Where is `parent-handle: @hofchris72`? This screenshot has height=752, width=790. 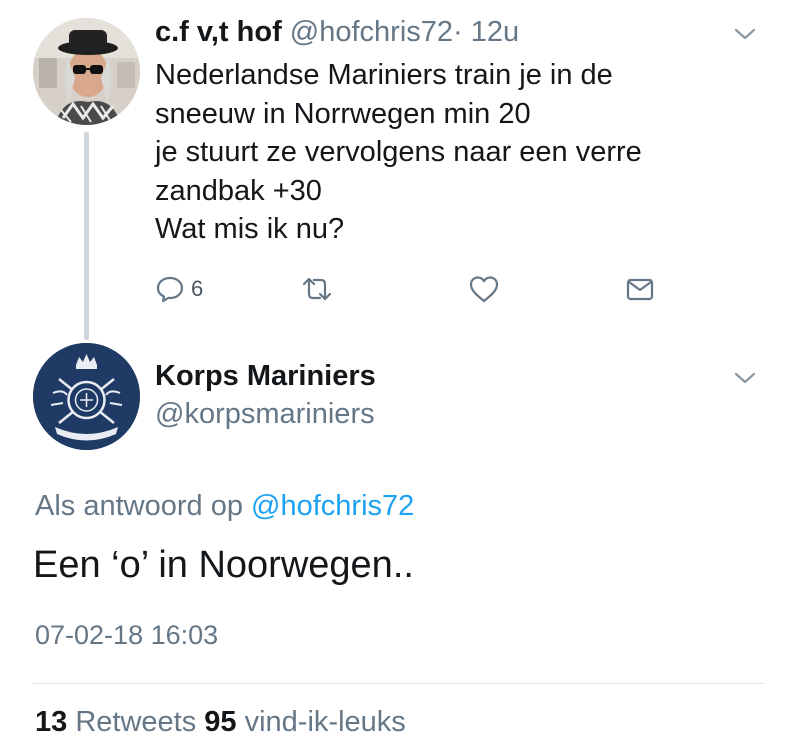
parent-handle: @hofchris72 is located at coordinates (371, 32).